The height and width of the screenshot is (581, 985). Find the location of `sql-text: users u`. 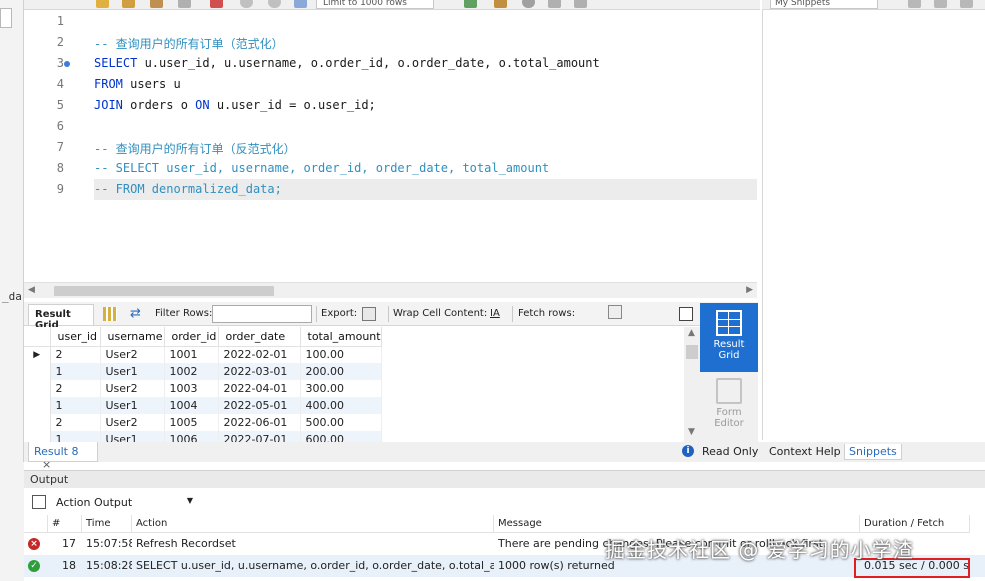

sql-text: users u is located at coordinates (151, 84).